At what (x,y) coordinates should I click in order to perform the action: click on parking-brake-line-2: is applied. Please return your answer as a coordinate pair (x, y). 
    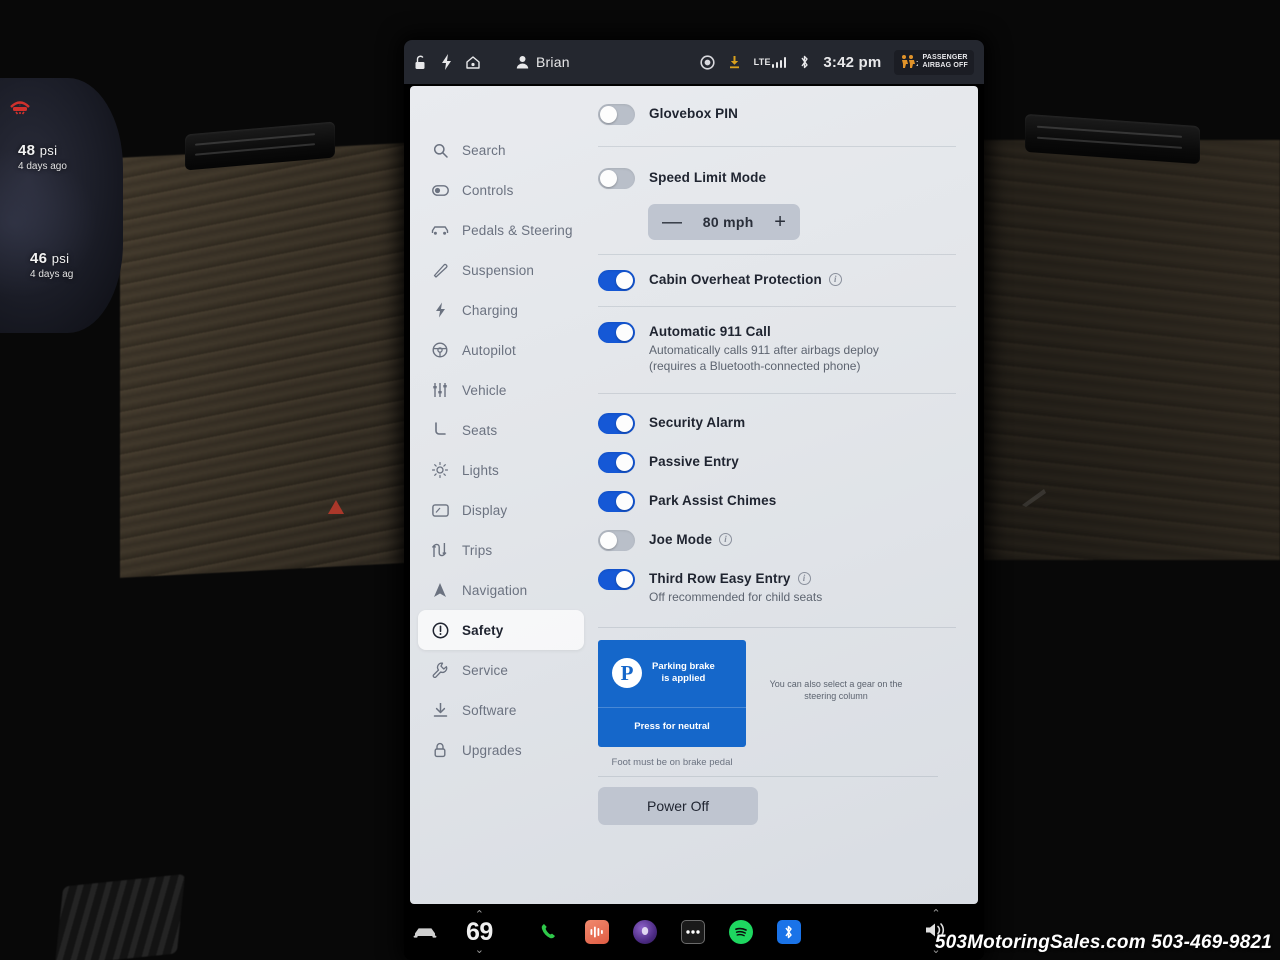
    Looking at the image, I should click on (683, 679).